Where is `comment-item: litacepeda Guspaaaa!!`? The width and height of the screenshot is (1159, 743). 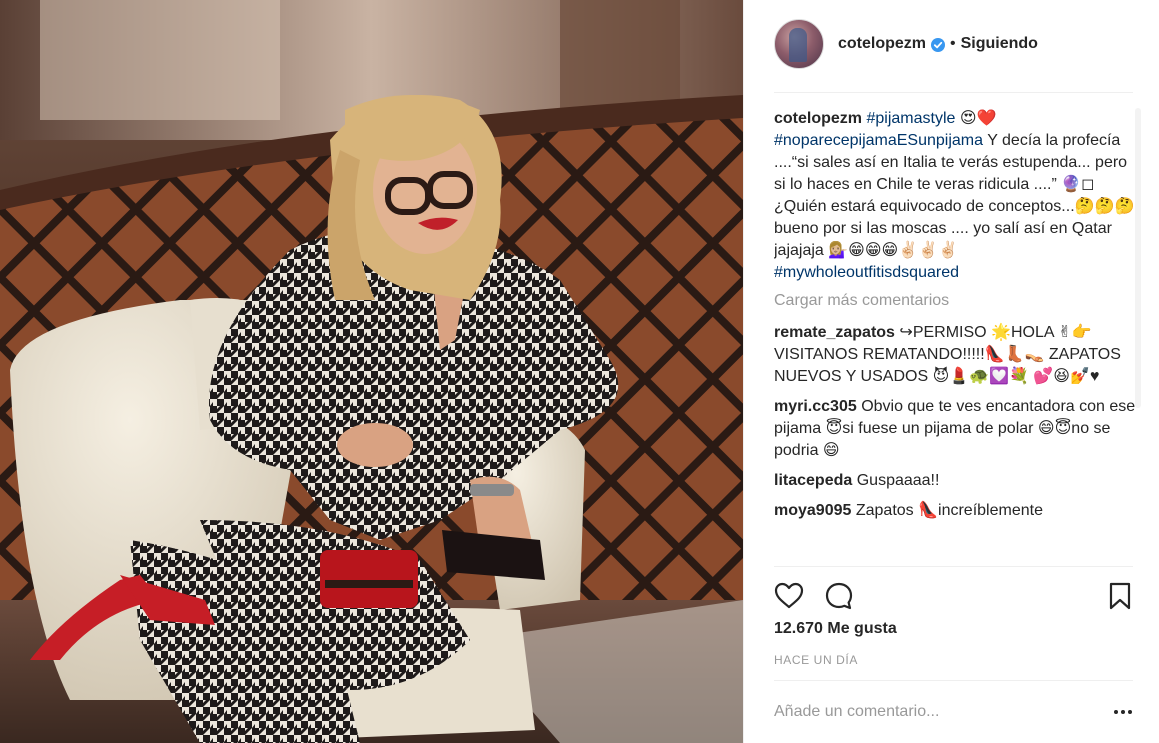 comment-item: litacepeda Guspaaaa!! is located at coordinates (955, 481).